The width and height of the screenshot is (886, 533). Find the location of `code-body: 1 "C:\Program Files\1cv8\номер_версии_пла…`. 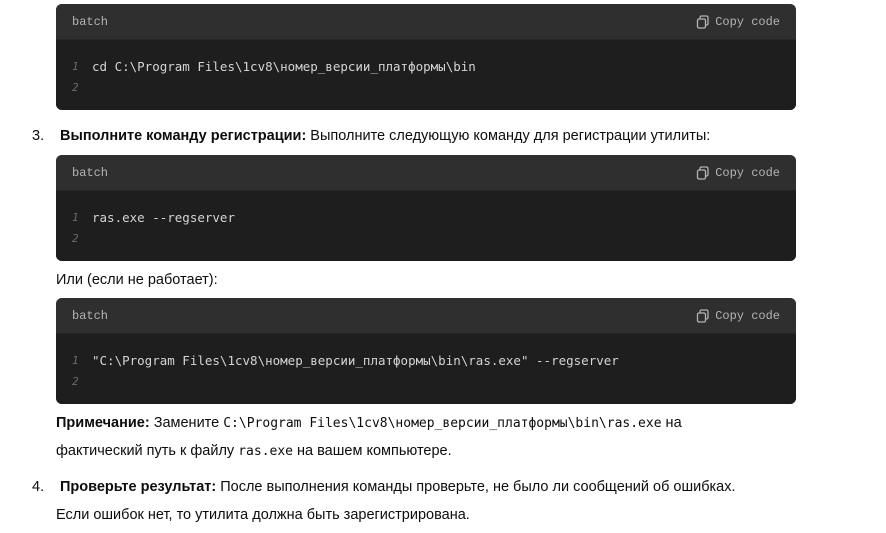

code-body: 1 "C:\Program Files\1cv8\номер_версии_пла… is located at coordinates (426, 369).